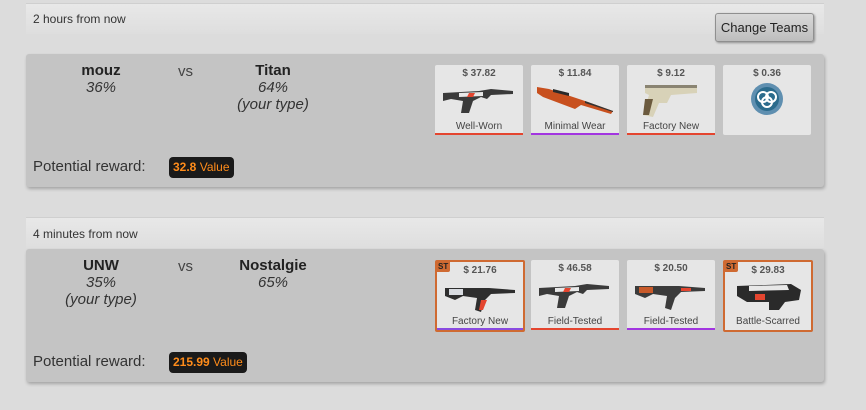 This screenshot has width=866, height=410. What do you see at coordinates (671, 73) in the screenshot?
I see `item-price: $ 9.12` at bounding box center [671, 73].